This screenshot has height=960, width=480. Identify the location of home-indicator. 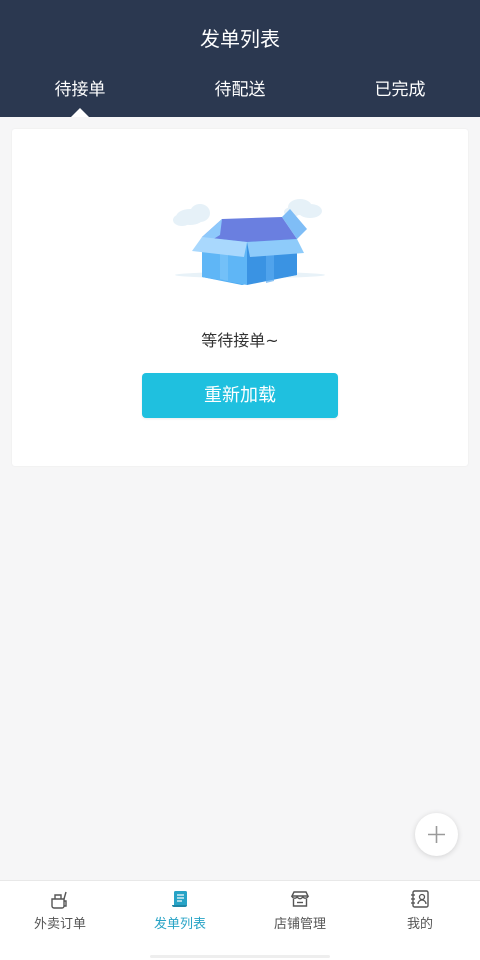
(240, 956).